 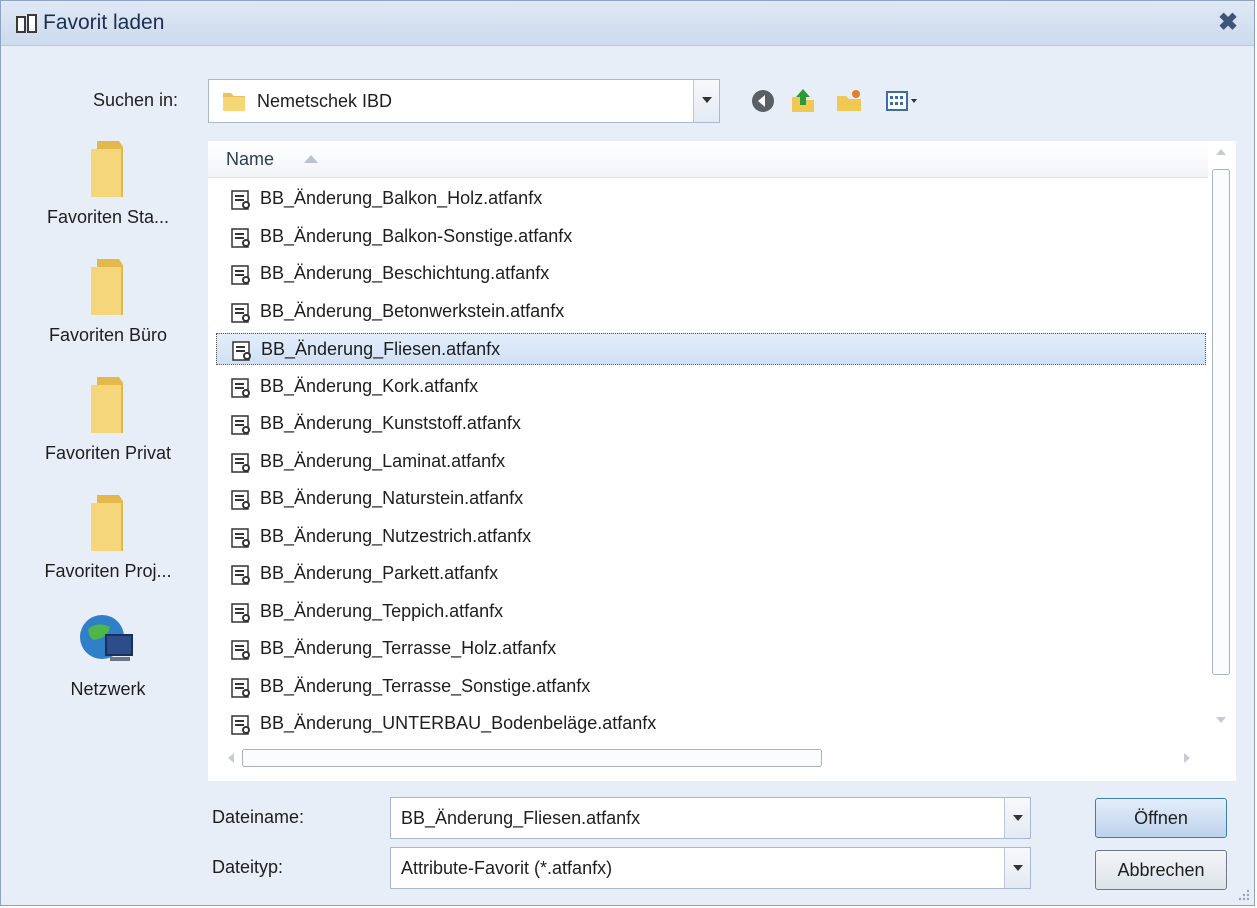 I want to click on scroll-down-icon, so click(x=1221, y=720).